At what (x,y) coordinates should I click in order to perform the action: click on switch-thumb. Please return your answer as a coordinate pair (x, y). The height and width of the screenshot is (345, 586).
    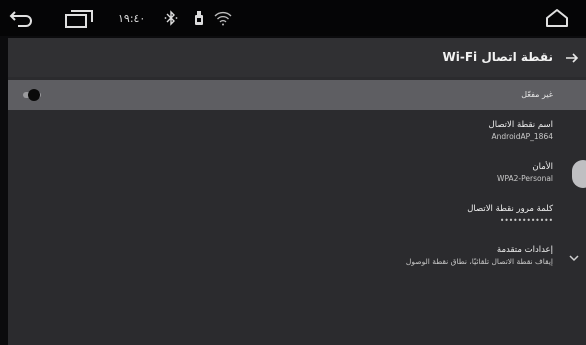
    Looking at the image, I should click on (34, 95).